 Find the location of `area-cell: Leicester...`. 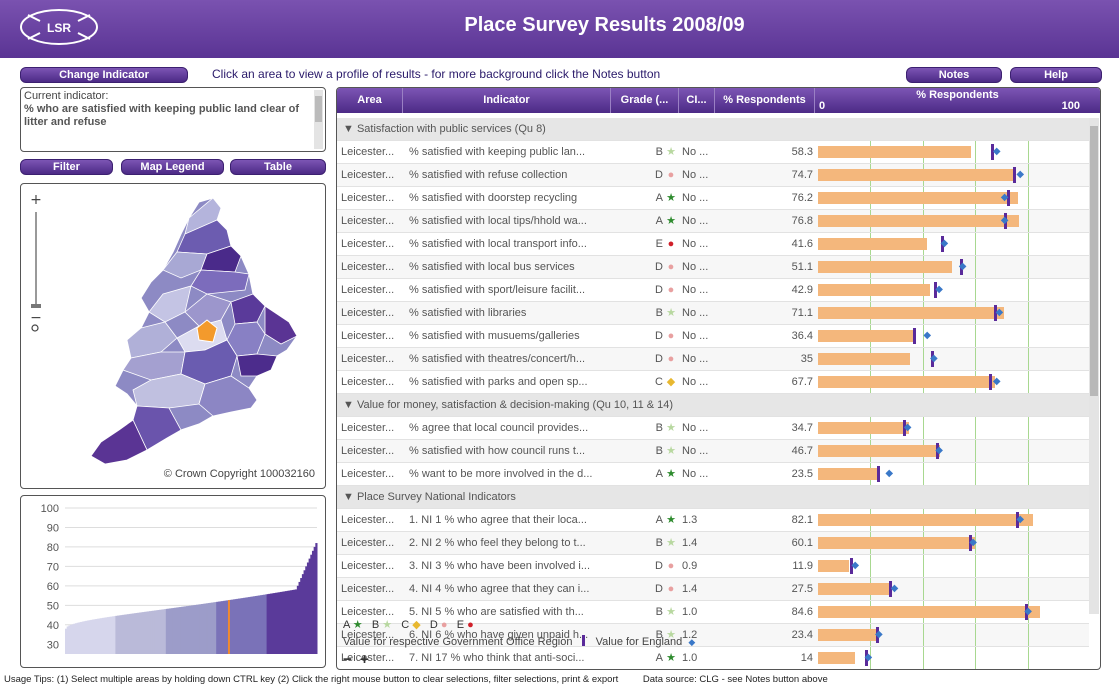

area-cell: Leicester... is located at coordinates (368, 520).